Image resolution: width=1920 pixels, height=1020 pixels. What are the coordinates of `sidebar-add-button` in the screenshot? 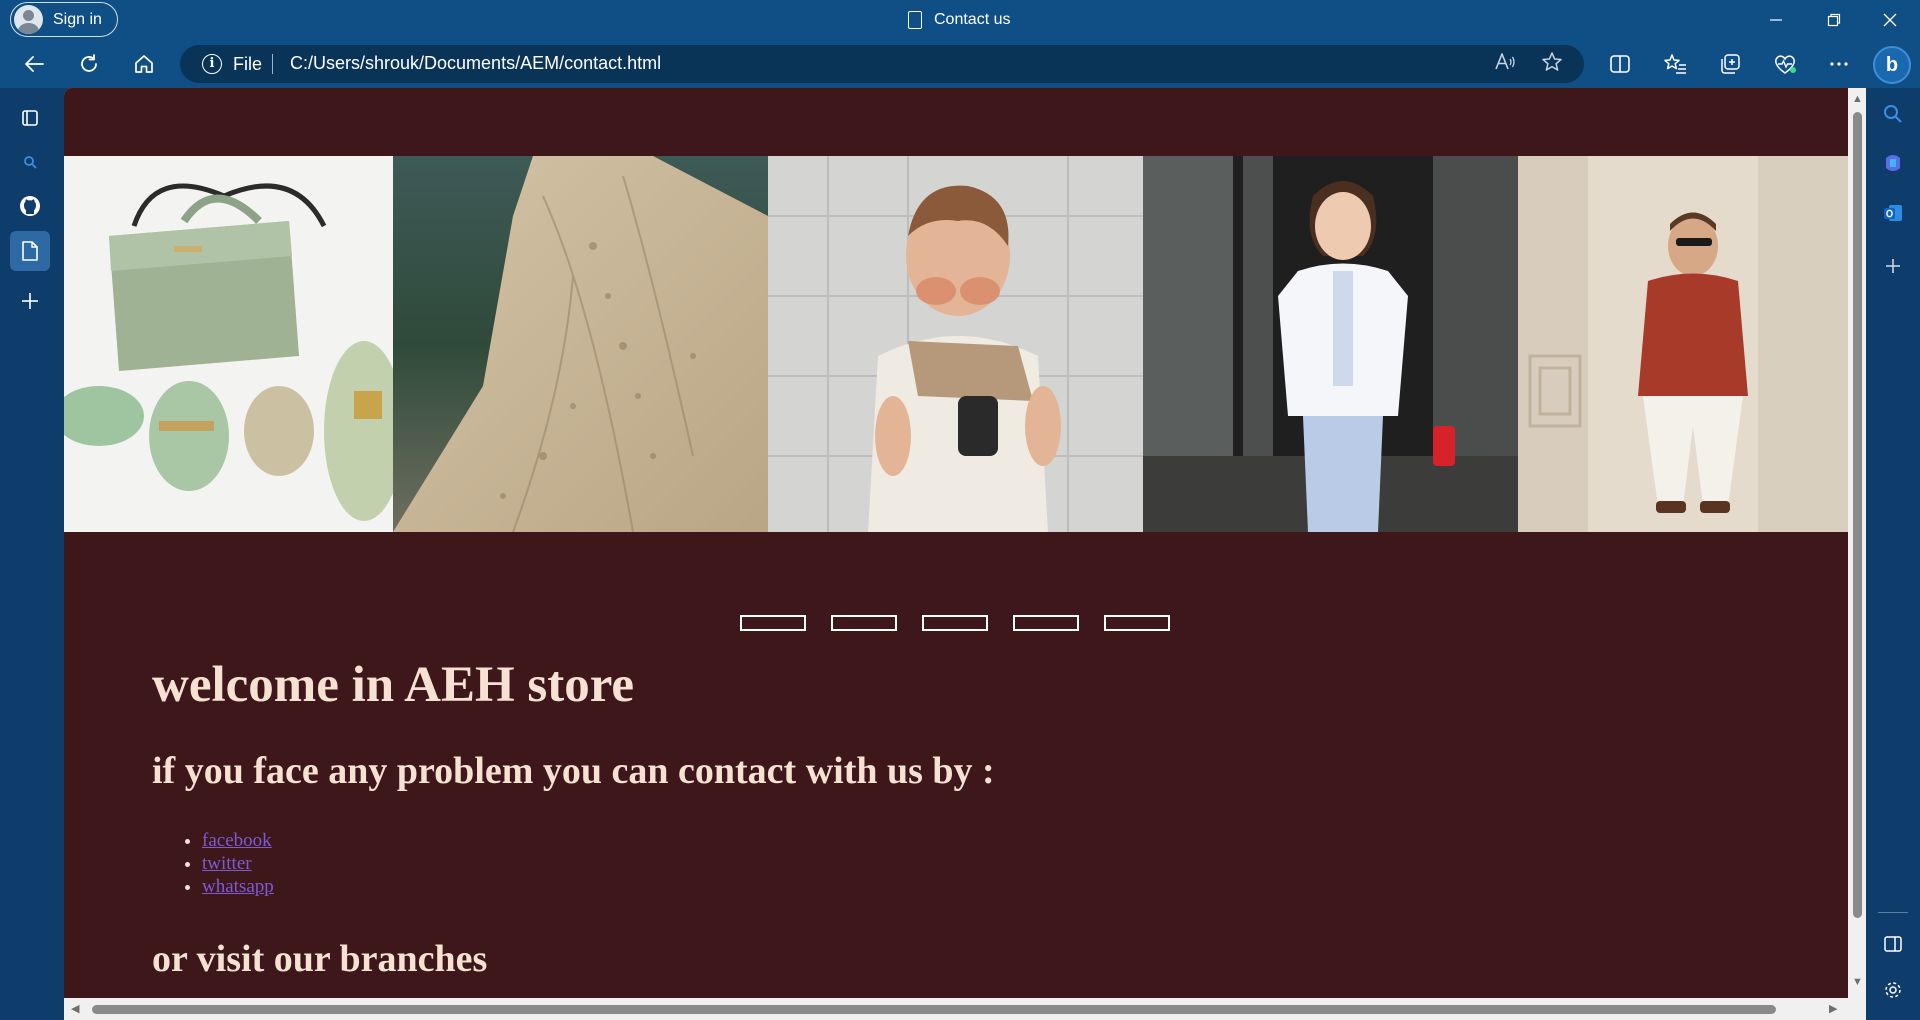 It's located at (1893, 266).